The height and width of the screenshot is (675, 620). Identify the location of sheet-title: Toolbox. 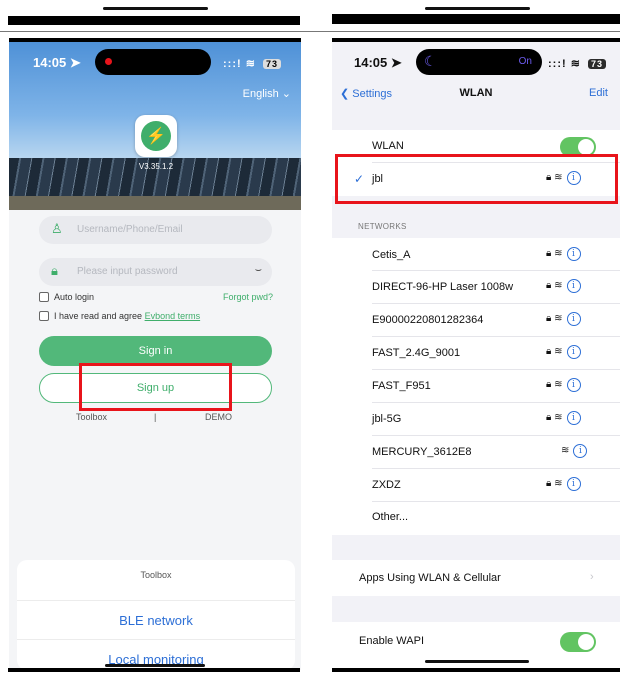
(156, 575).